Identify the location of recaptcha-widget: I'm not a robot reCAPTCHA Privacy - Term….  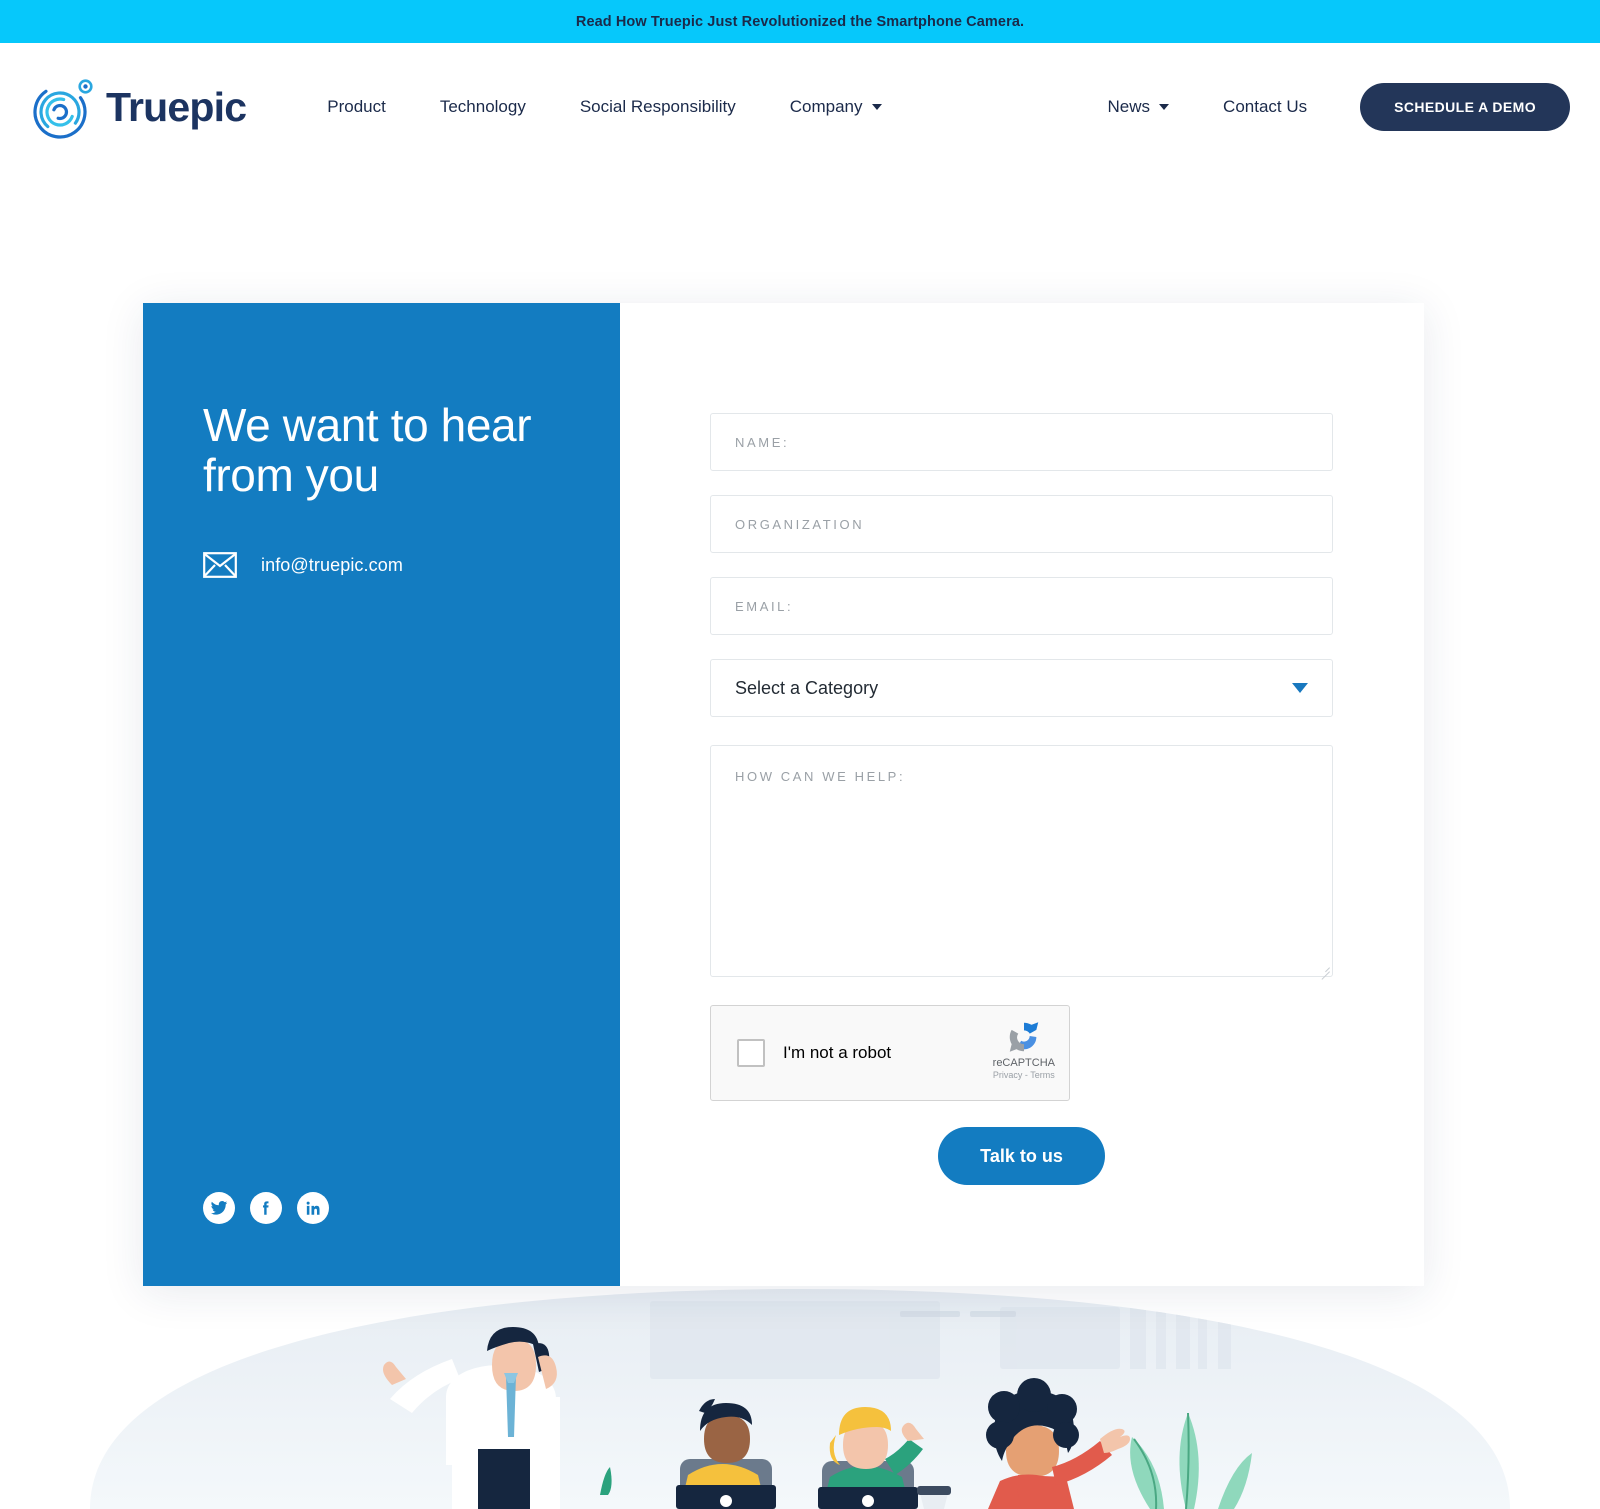
(890, 1053).